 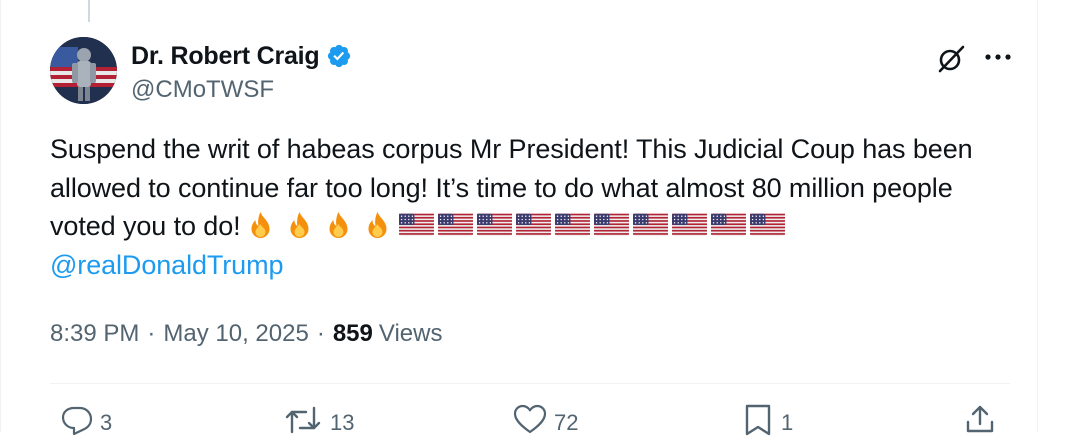 What do you see at coordinates (352, 333) in the screenshot?
I see `views-count: 859` at bounding box center [352, 333].